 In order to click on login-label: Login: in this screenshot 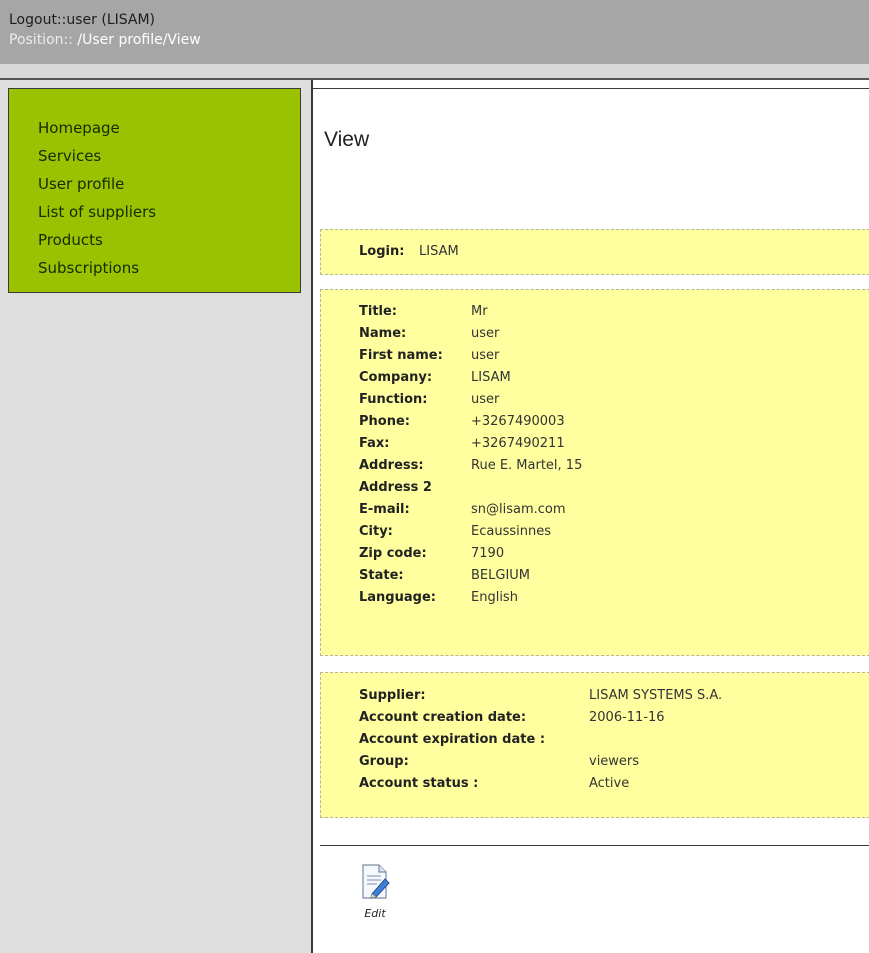, I will do `click(382, 251)`.